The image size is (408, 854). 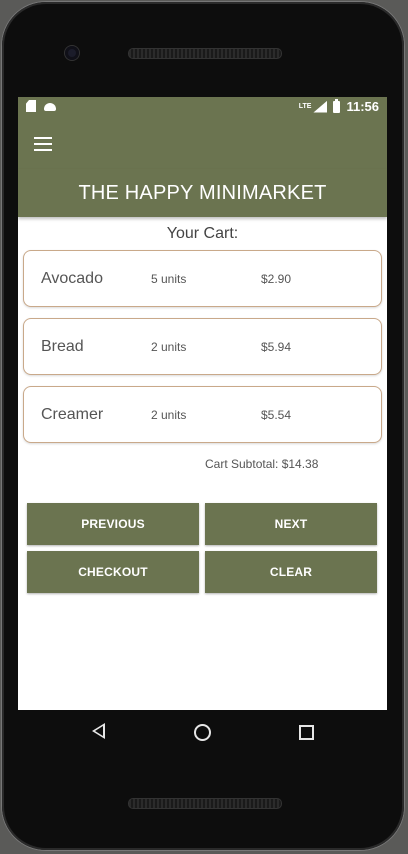 I want to click on sd-card-icon, so click(x=31, y=106).